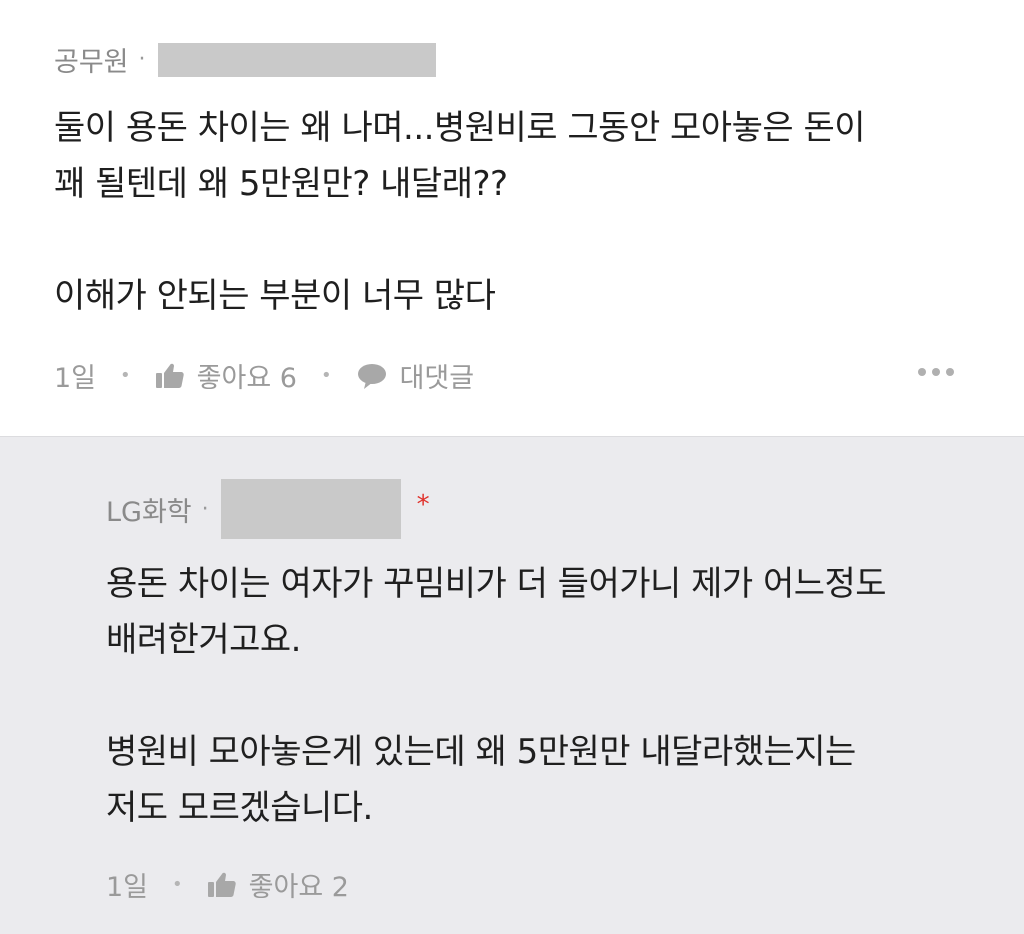  Describe the element at coordinates (149, 509) in the screenshot. I see `author-name: LG화학` at that location.